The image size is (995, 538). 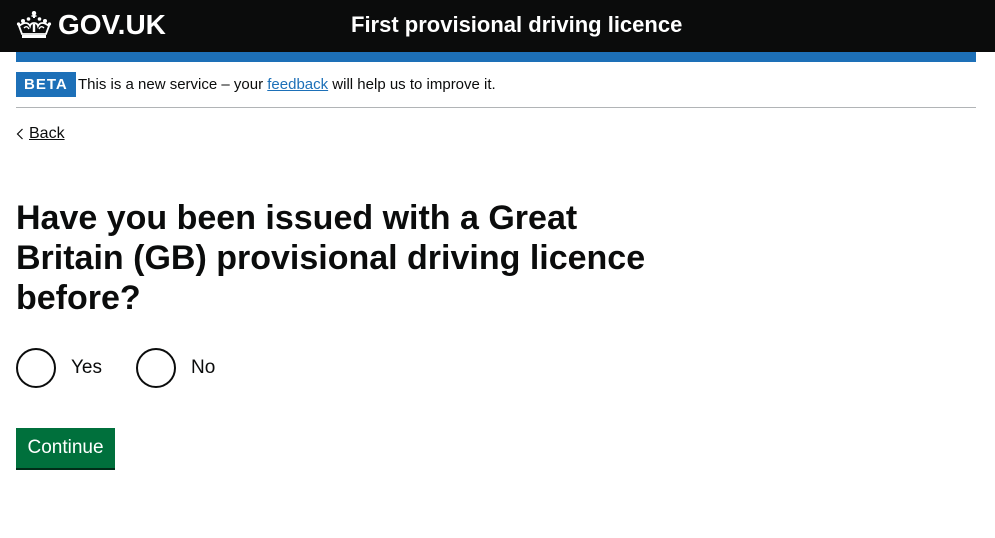 I want to click on radio-no: No, so click(x=175, y=368).